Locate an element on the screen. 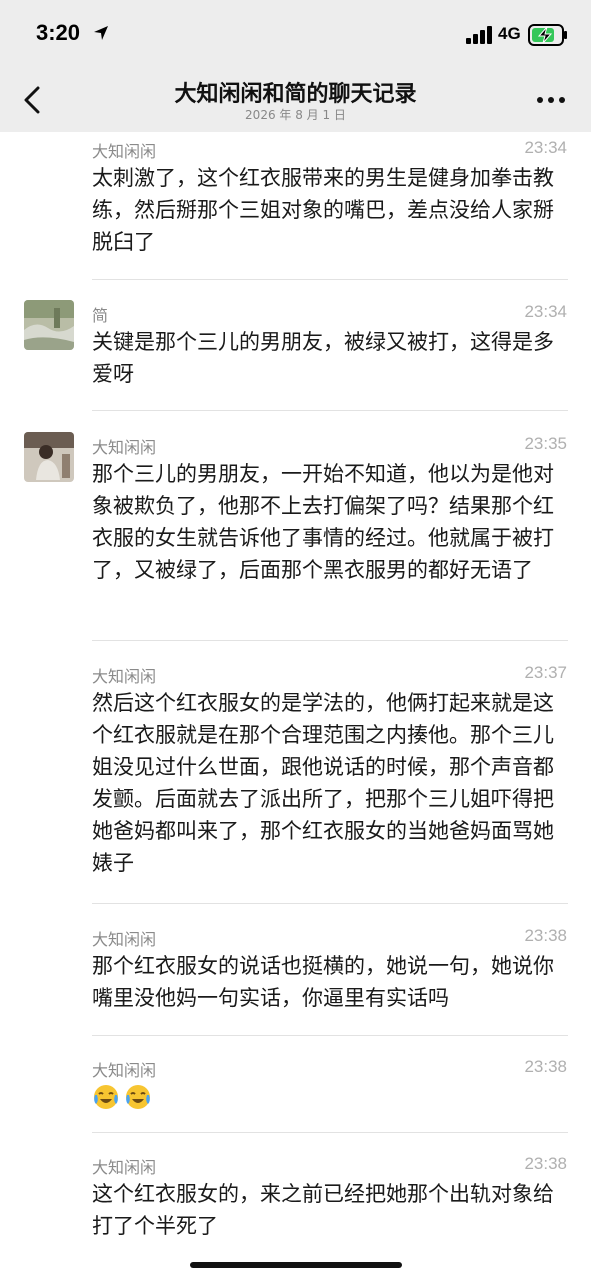 Image resolution: width=591 pixels, height=1280 pixels. person-avatar-icon is located at coordinates (49, 457).